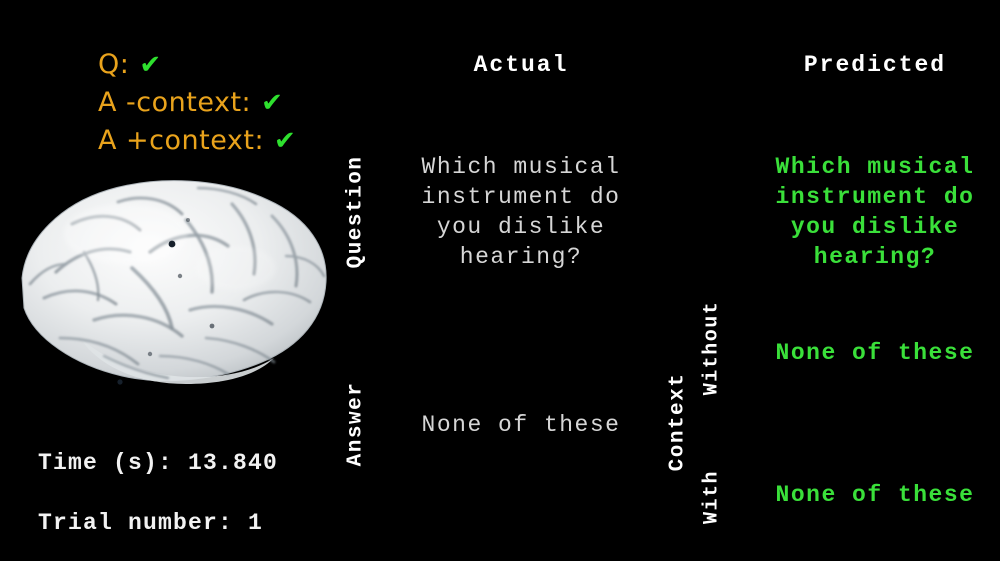  I want to click on flag-label-answer-with-context: A +context:, so click(181, 140).